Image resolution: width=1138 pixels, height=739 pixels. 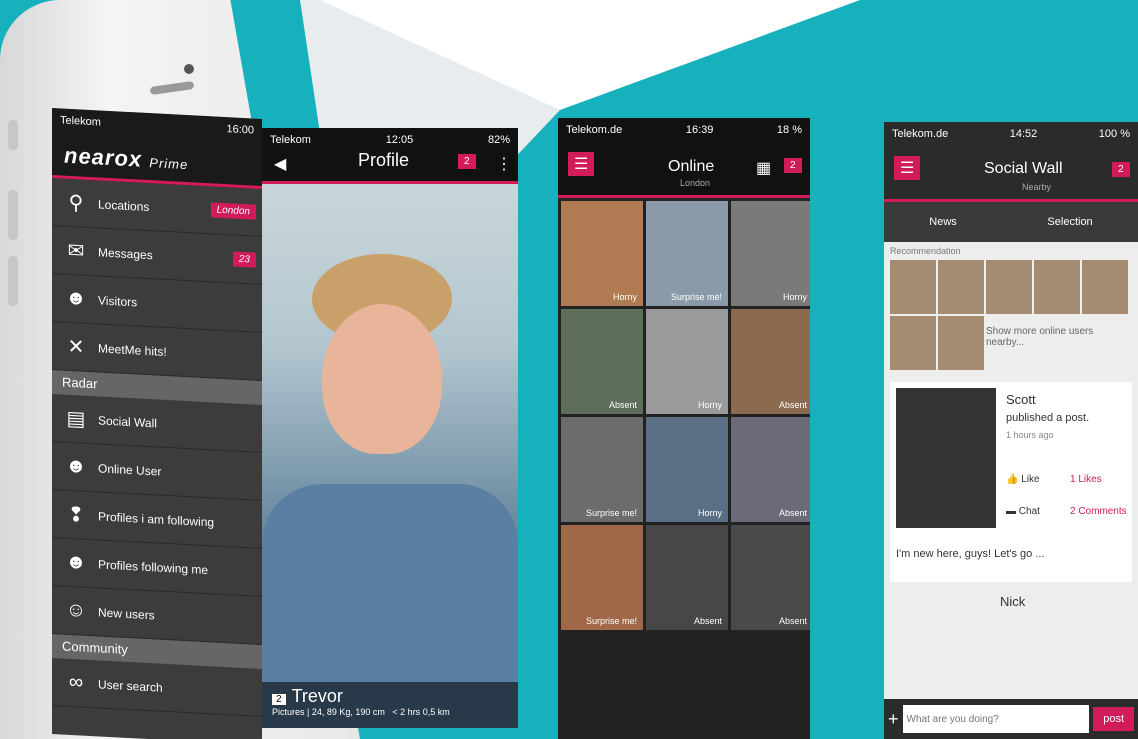 I want to click on status-bar: Telekom.de 14:52 100 %, so click(x=1011, y=135).